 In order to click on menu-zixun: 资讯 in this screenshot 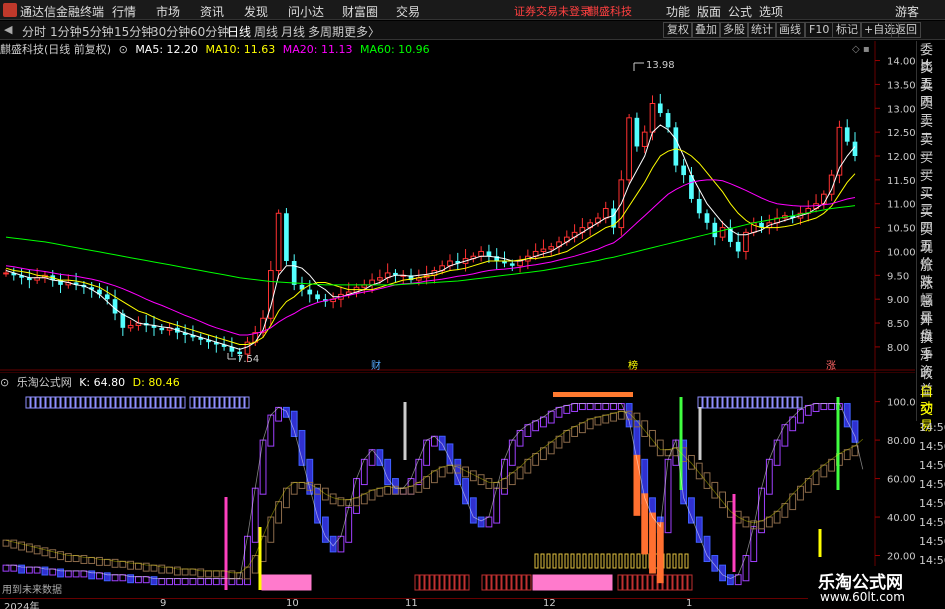, I will do `click(212, 11)`.